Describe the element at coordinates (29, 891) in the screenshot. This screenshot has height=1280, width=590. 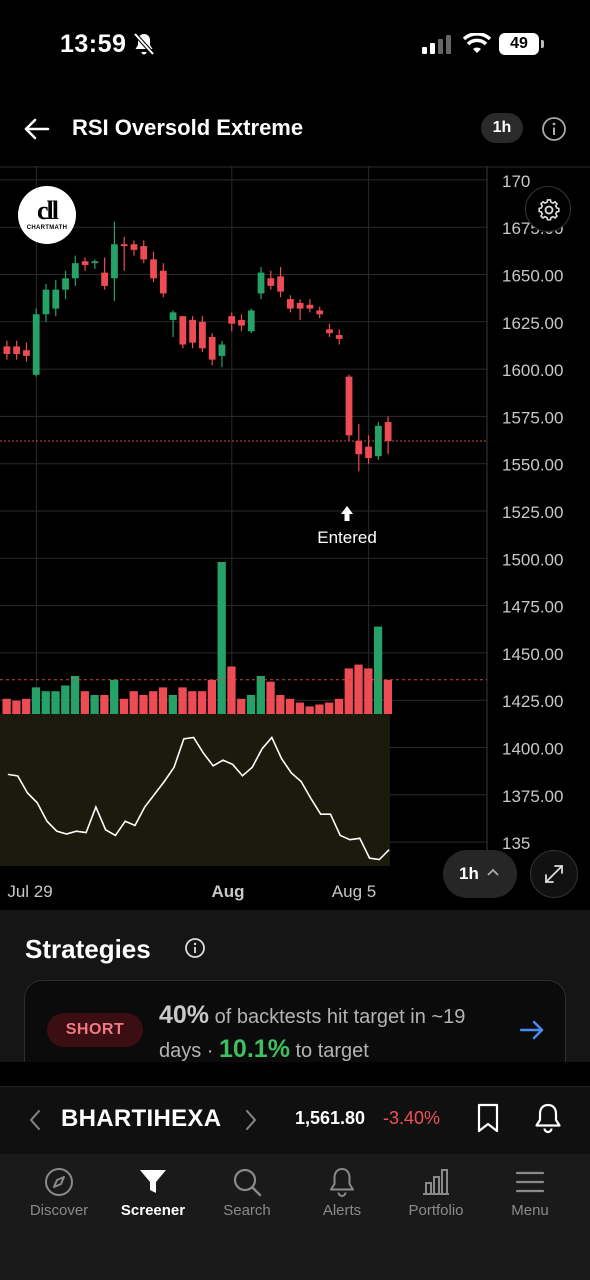
I see `x-tick-label: Jul 29` at that location.